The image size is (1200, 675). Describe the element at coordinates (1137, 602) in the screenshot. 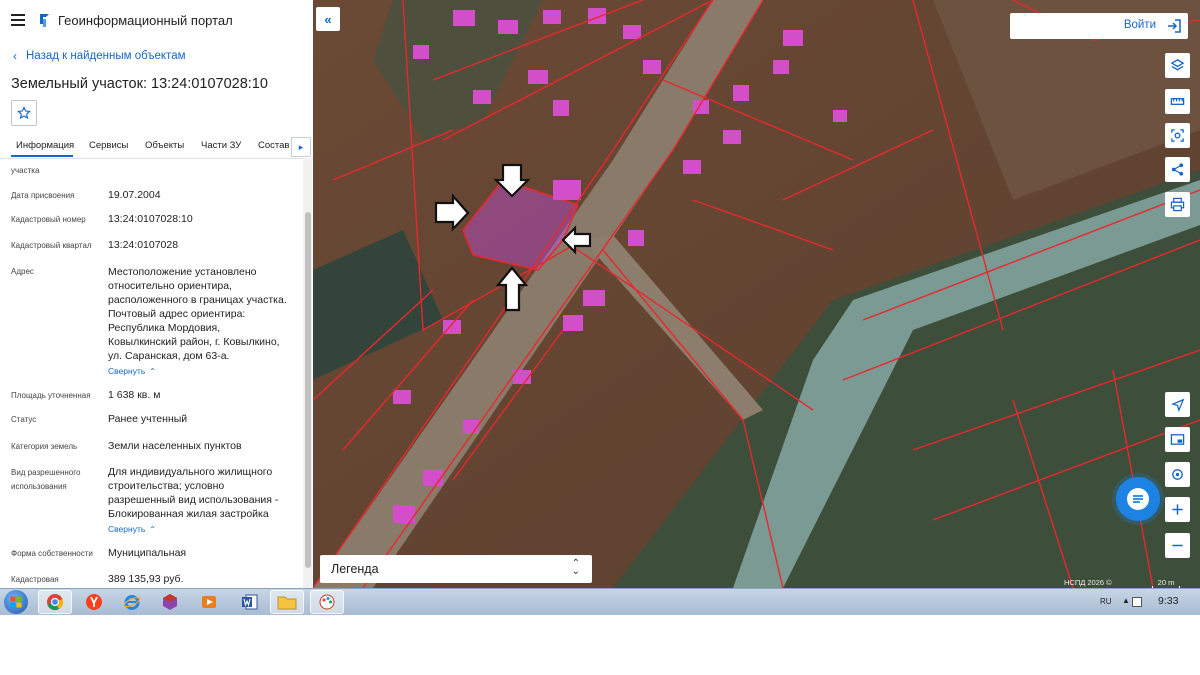

I see `action-center-icon` at that location.